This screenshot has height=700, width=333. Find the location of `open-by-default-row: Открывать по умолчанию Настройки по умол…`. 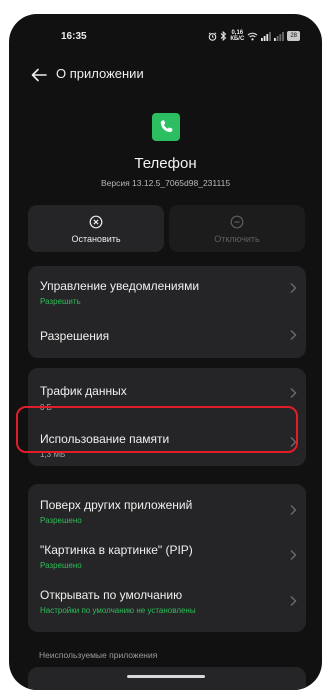

open-by-default-row: Открывать по умолчанию Настройки по умол… is located at coordinates (167, 604).